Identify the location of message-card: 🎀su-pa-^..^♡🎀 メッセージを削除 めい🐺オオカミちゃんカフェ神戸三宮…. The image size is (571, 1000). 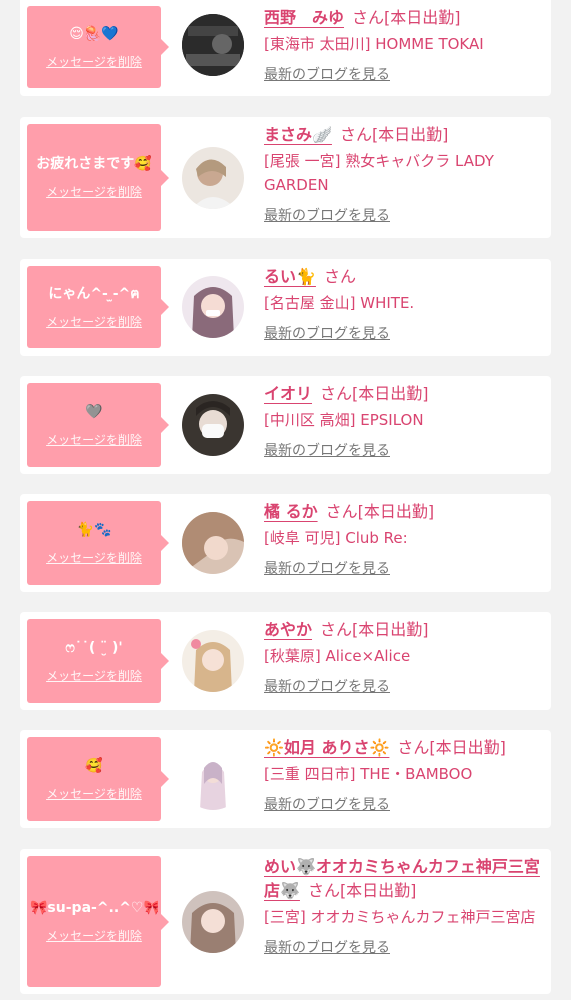
(285, 921).